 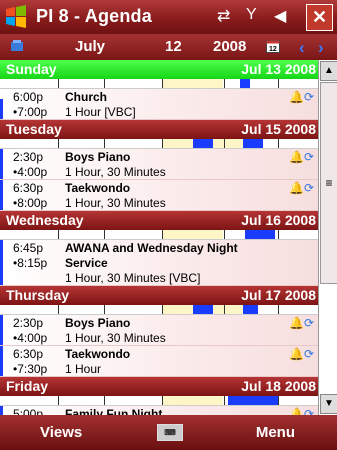 What do you see at coordinates (83, 369) in the screenshot?
I see `appointment-details: 1 Hour` at bounding box center [83, 369].